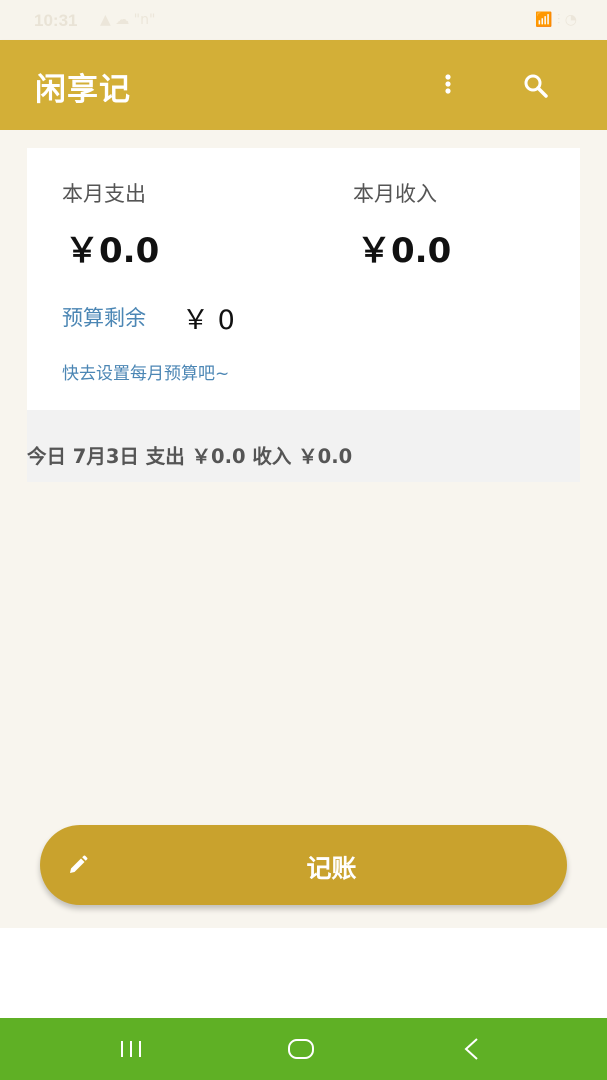 Image resolution: width=607 pixels, height=1080 pixels. What do you see at coordinates (56, 20) in the screenshot?
I see `status-time: 10:31` at bounding box center [56, 20].